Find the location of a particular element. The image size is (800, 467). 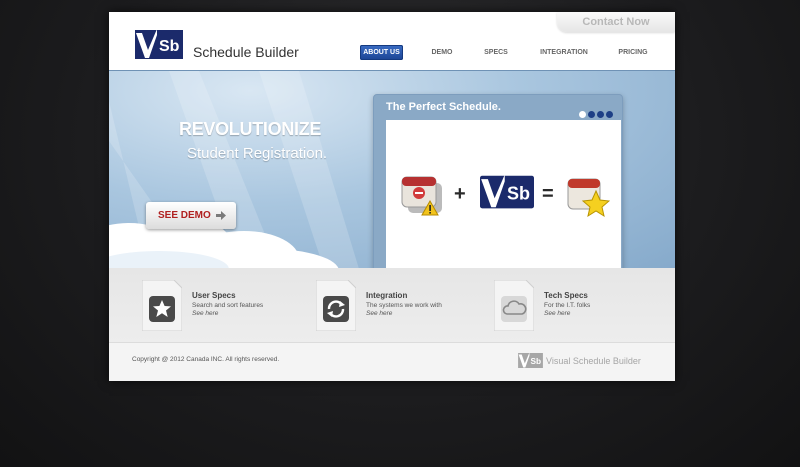

feature-title: User Specs is located at coordinates (214, 295).